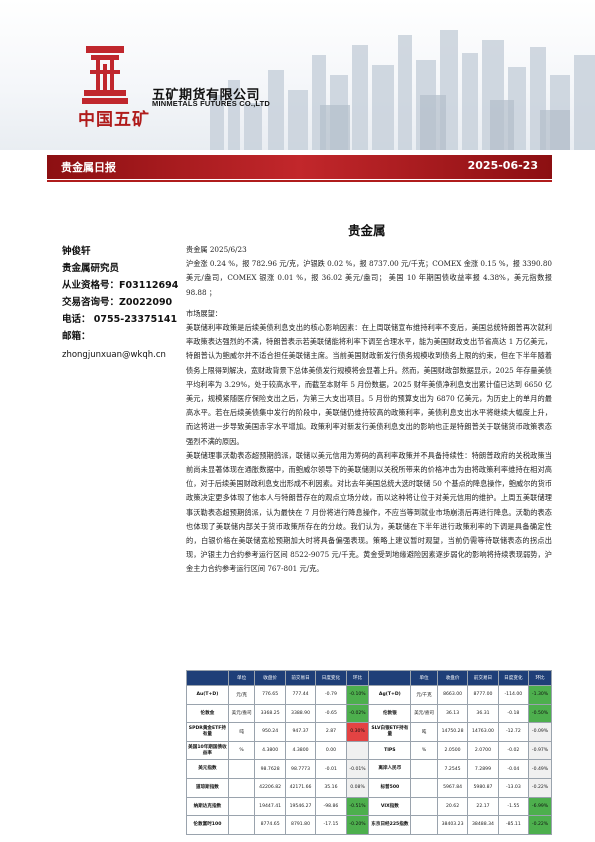  I want to click on table-cell: 38488.34, so click(483, 825).